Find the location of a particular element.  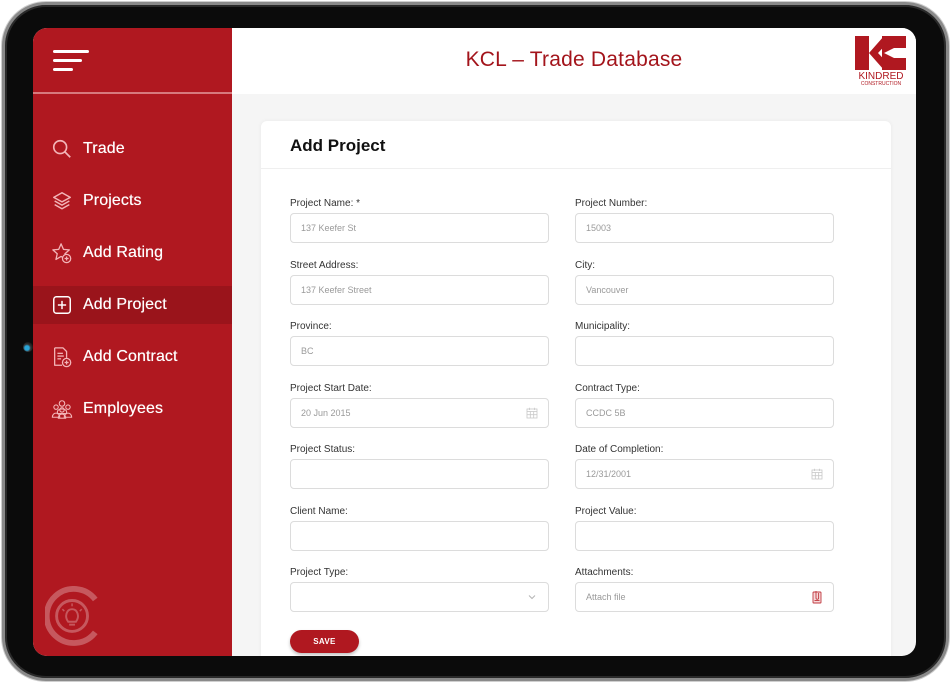

province-placeholder: BC is located at coordinates (307, 351).